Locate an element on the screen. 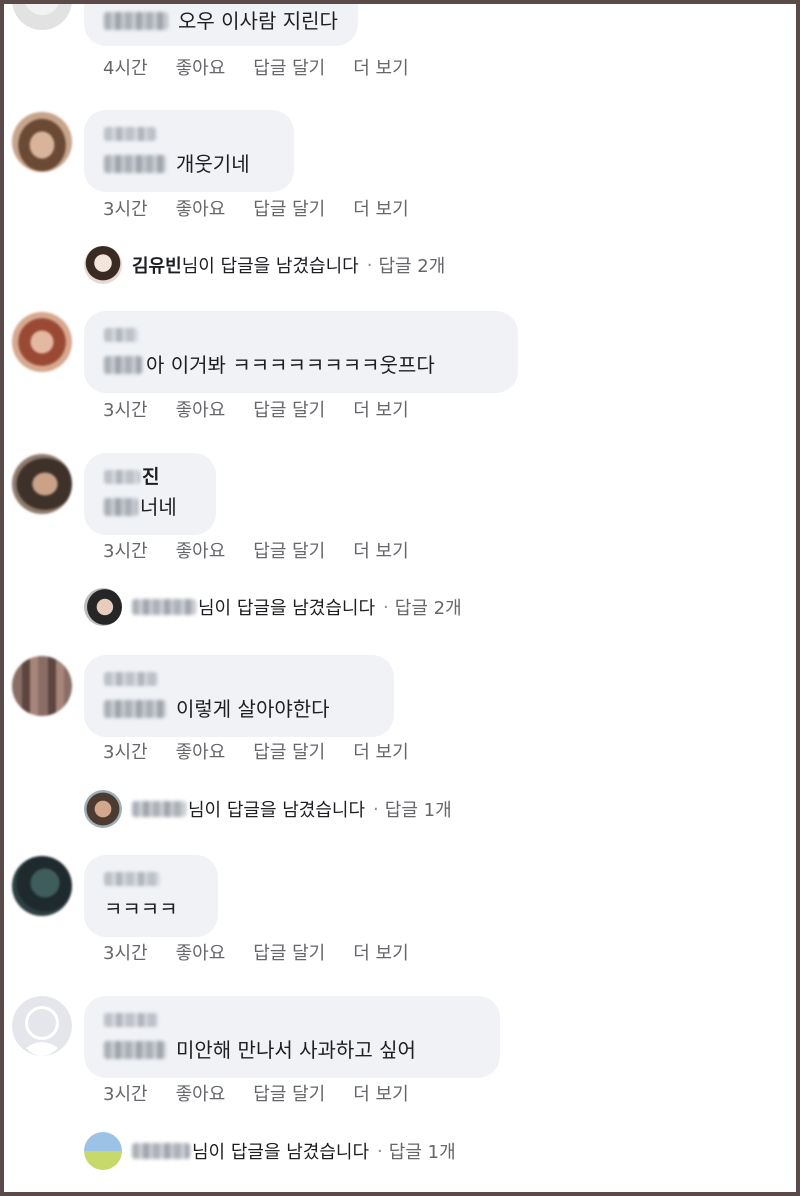 The image size is (800, 1196). comment-actions: 4시간 좋아요 답글 달기 더 보기 is located at coordinates (270, 67).